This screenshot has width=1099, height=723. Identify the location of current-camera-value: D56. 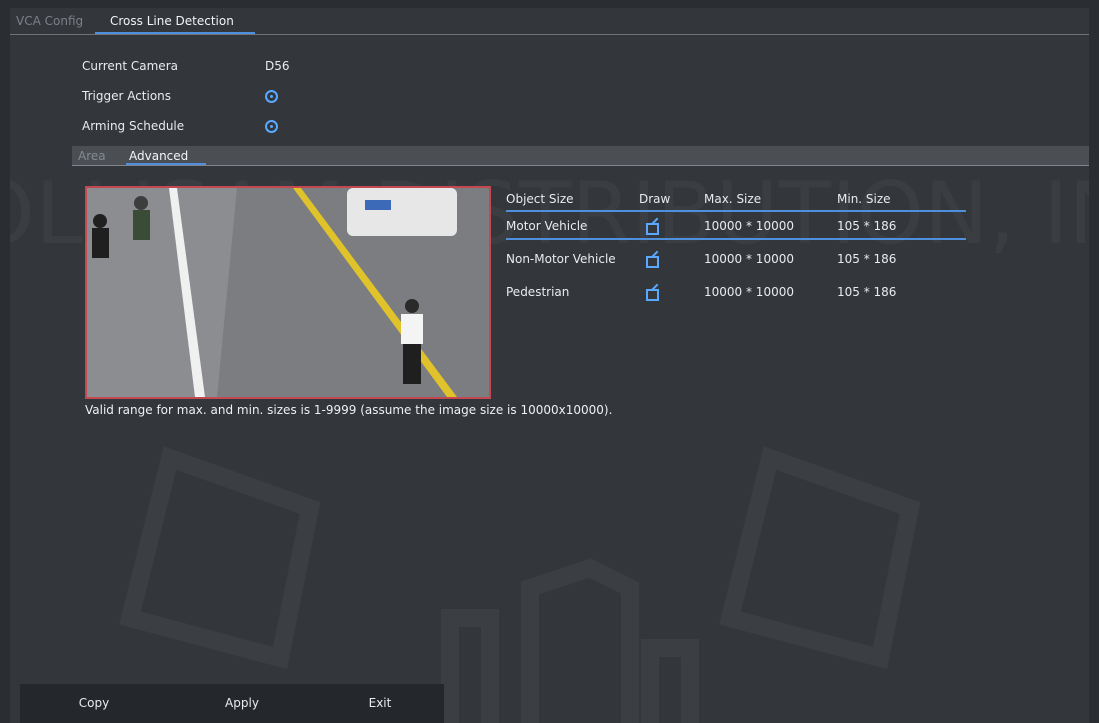
(277, 66).